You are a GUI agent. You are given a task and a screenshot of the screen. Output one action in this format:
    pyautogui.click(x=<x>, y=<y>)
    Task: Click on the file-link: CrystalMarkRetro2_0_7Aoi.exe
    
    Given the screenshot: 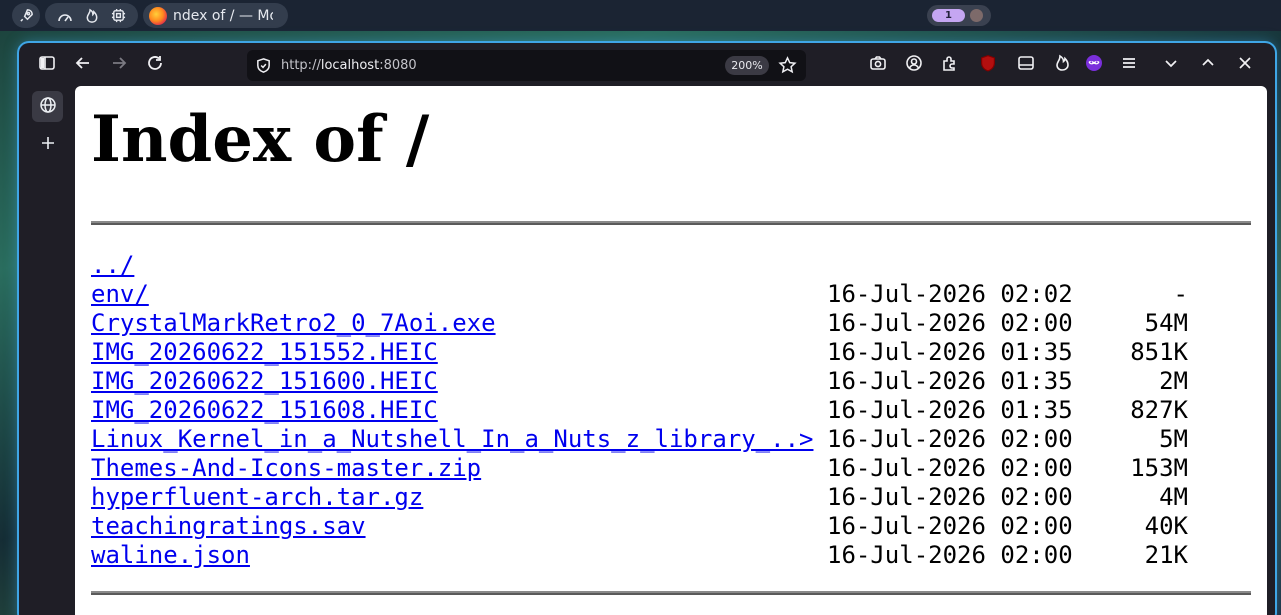 What is the action you would take?
    pyautogui.click(x=459, y=323)
    